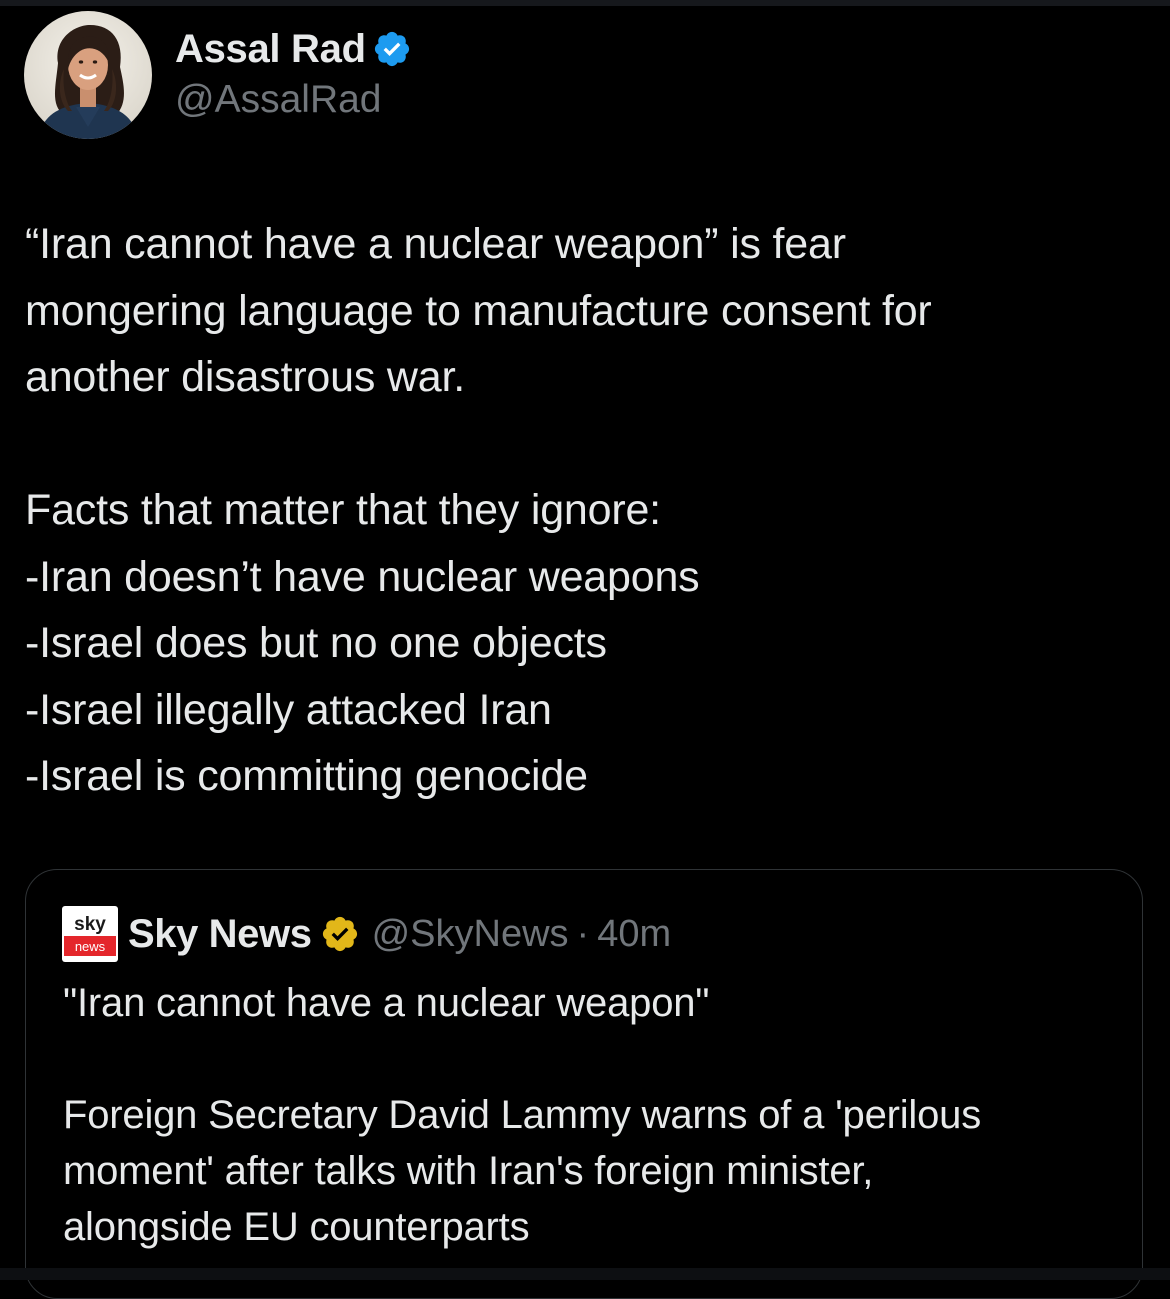  I want to click on blue-verified-check-icon, so click(392, 49).